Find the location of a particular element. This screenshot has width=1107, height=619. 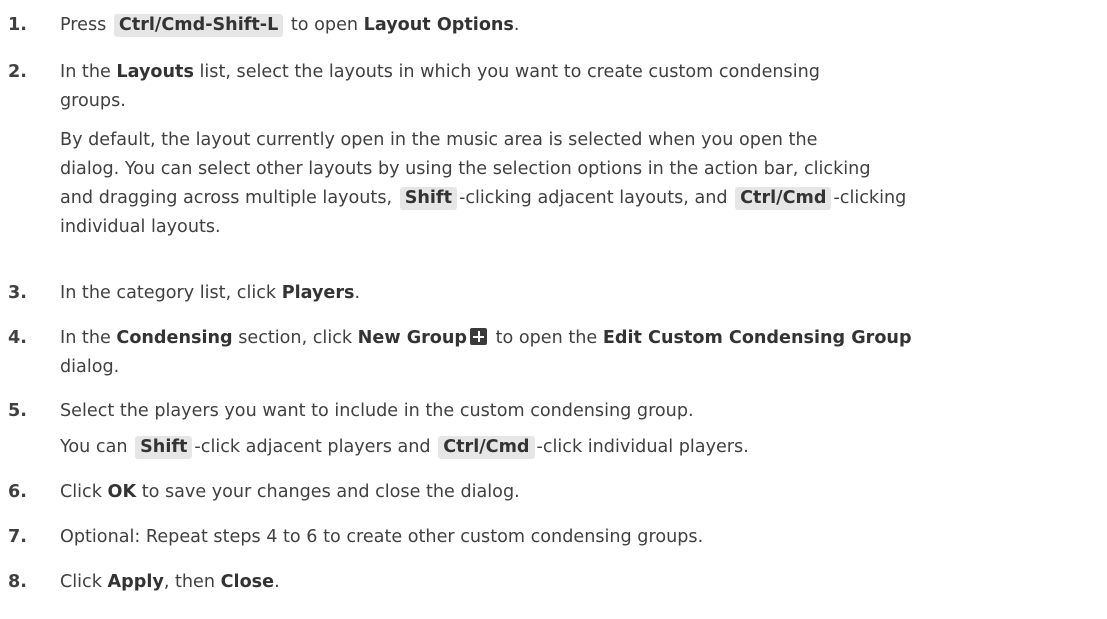

ui-term: New Group is located at coordinates (412, 338).